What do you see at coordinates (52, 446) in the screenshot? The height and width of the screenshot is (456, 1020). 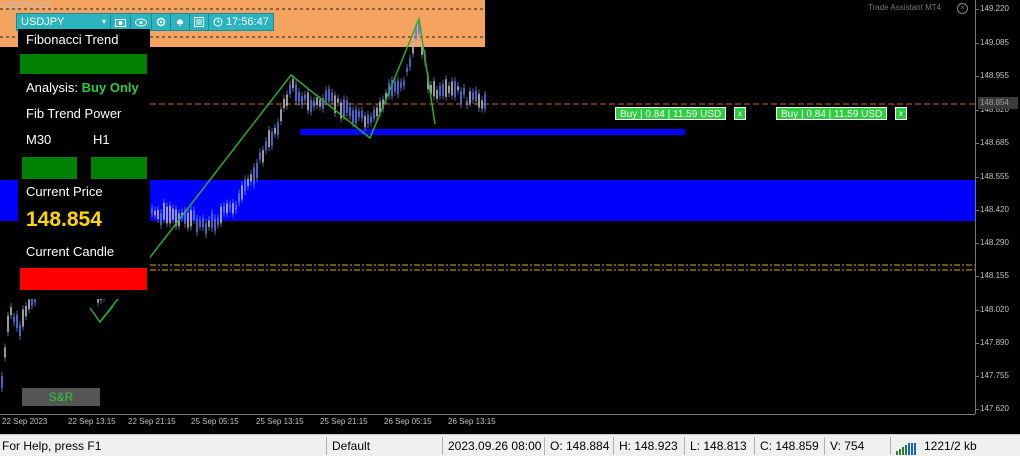 I see `status-help: For Help, press F1` at bounding box center [52, 446].